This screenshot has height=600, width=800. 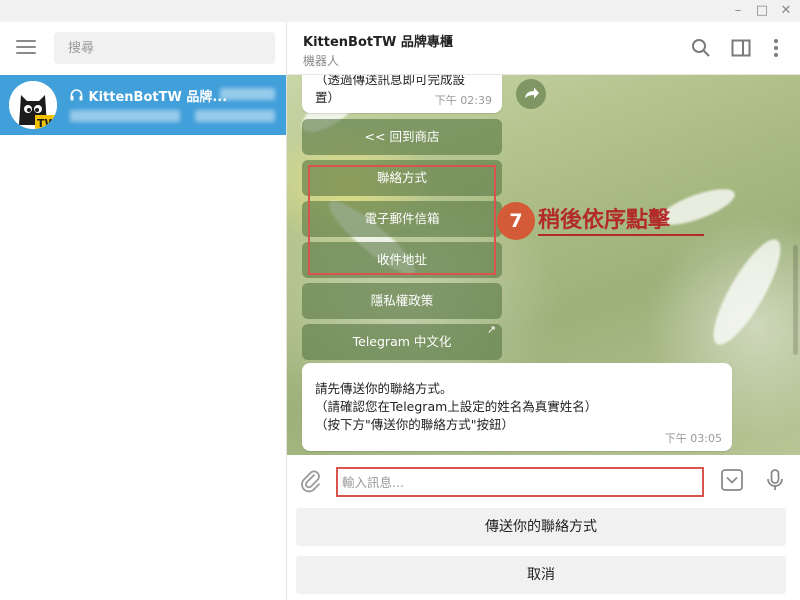 I want to click on window-titlebar: – □ ✕, so click(x=400, y=11).